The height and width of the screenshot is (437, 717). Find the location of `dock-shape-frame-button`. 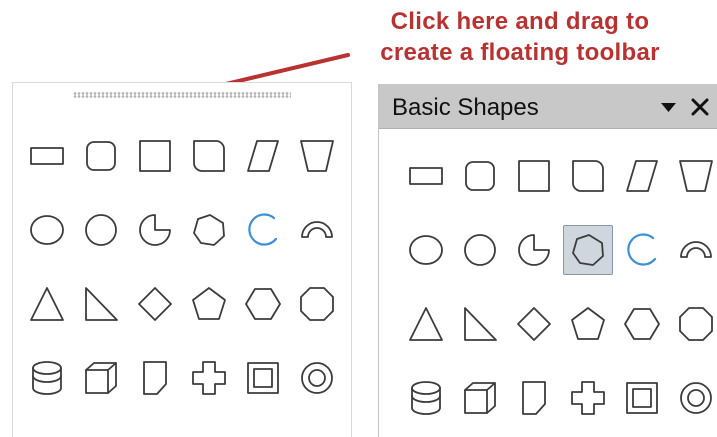

dock-shape-frame-button is located at coordinates (263, 378).